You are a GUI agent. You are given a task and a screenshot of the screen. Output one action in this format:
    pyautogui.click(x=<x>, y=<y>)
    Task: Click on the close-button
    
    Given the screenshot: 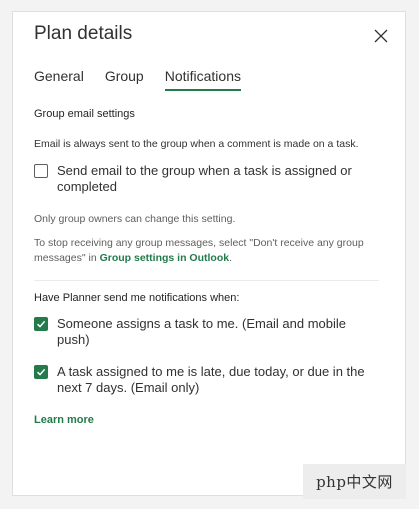 What is the action you would take?
    pyautogui.click(x=381, y=36)
    